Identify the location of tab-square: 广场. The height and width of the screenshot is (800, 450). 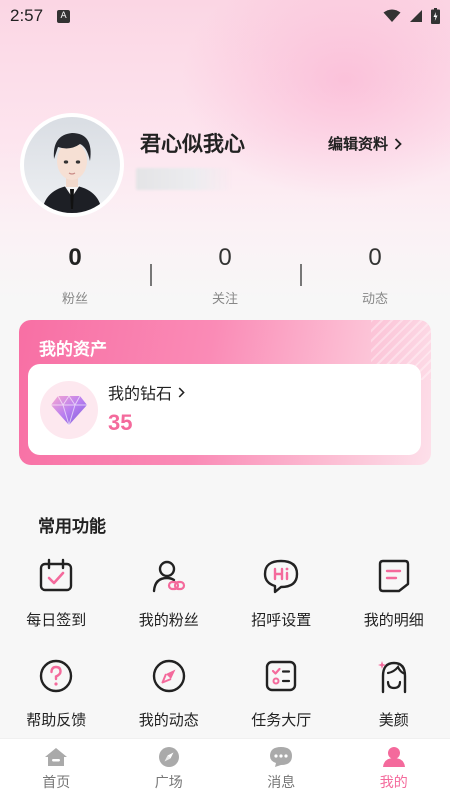
(169, 769).